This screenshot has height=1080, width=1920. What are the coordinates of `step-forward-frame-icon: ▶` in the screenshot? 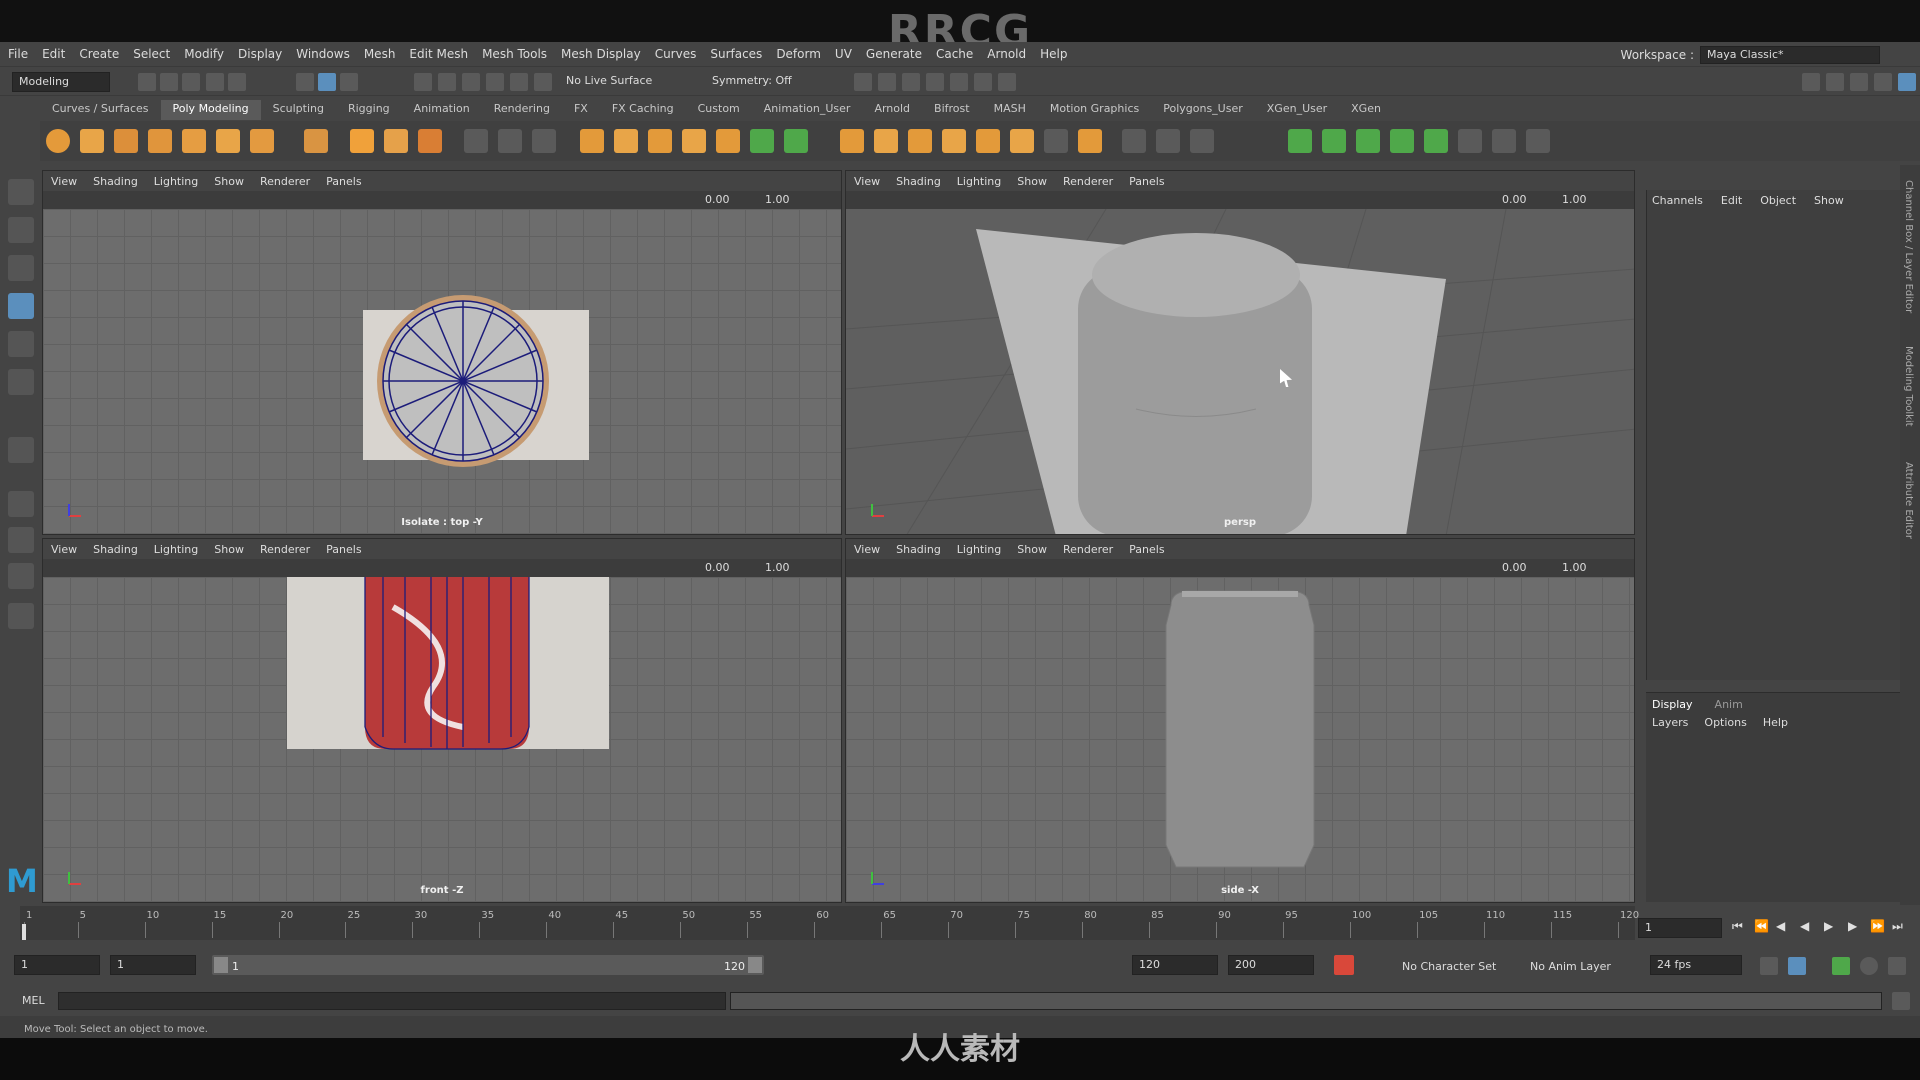 It's located at (1855, 927).